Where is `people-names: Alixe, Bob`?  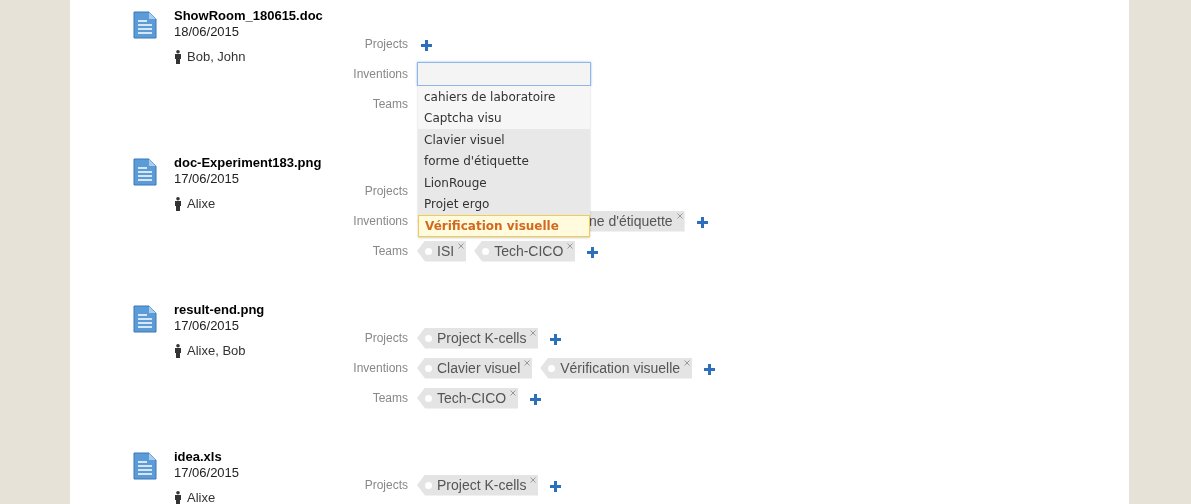 people-names: Alixe, Bob is located at coordinates (216, 351).